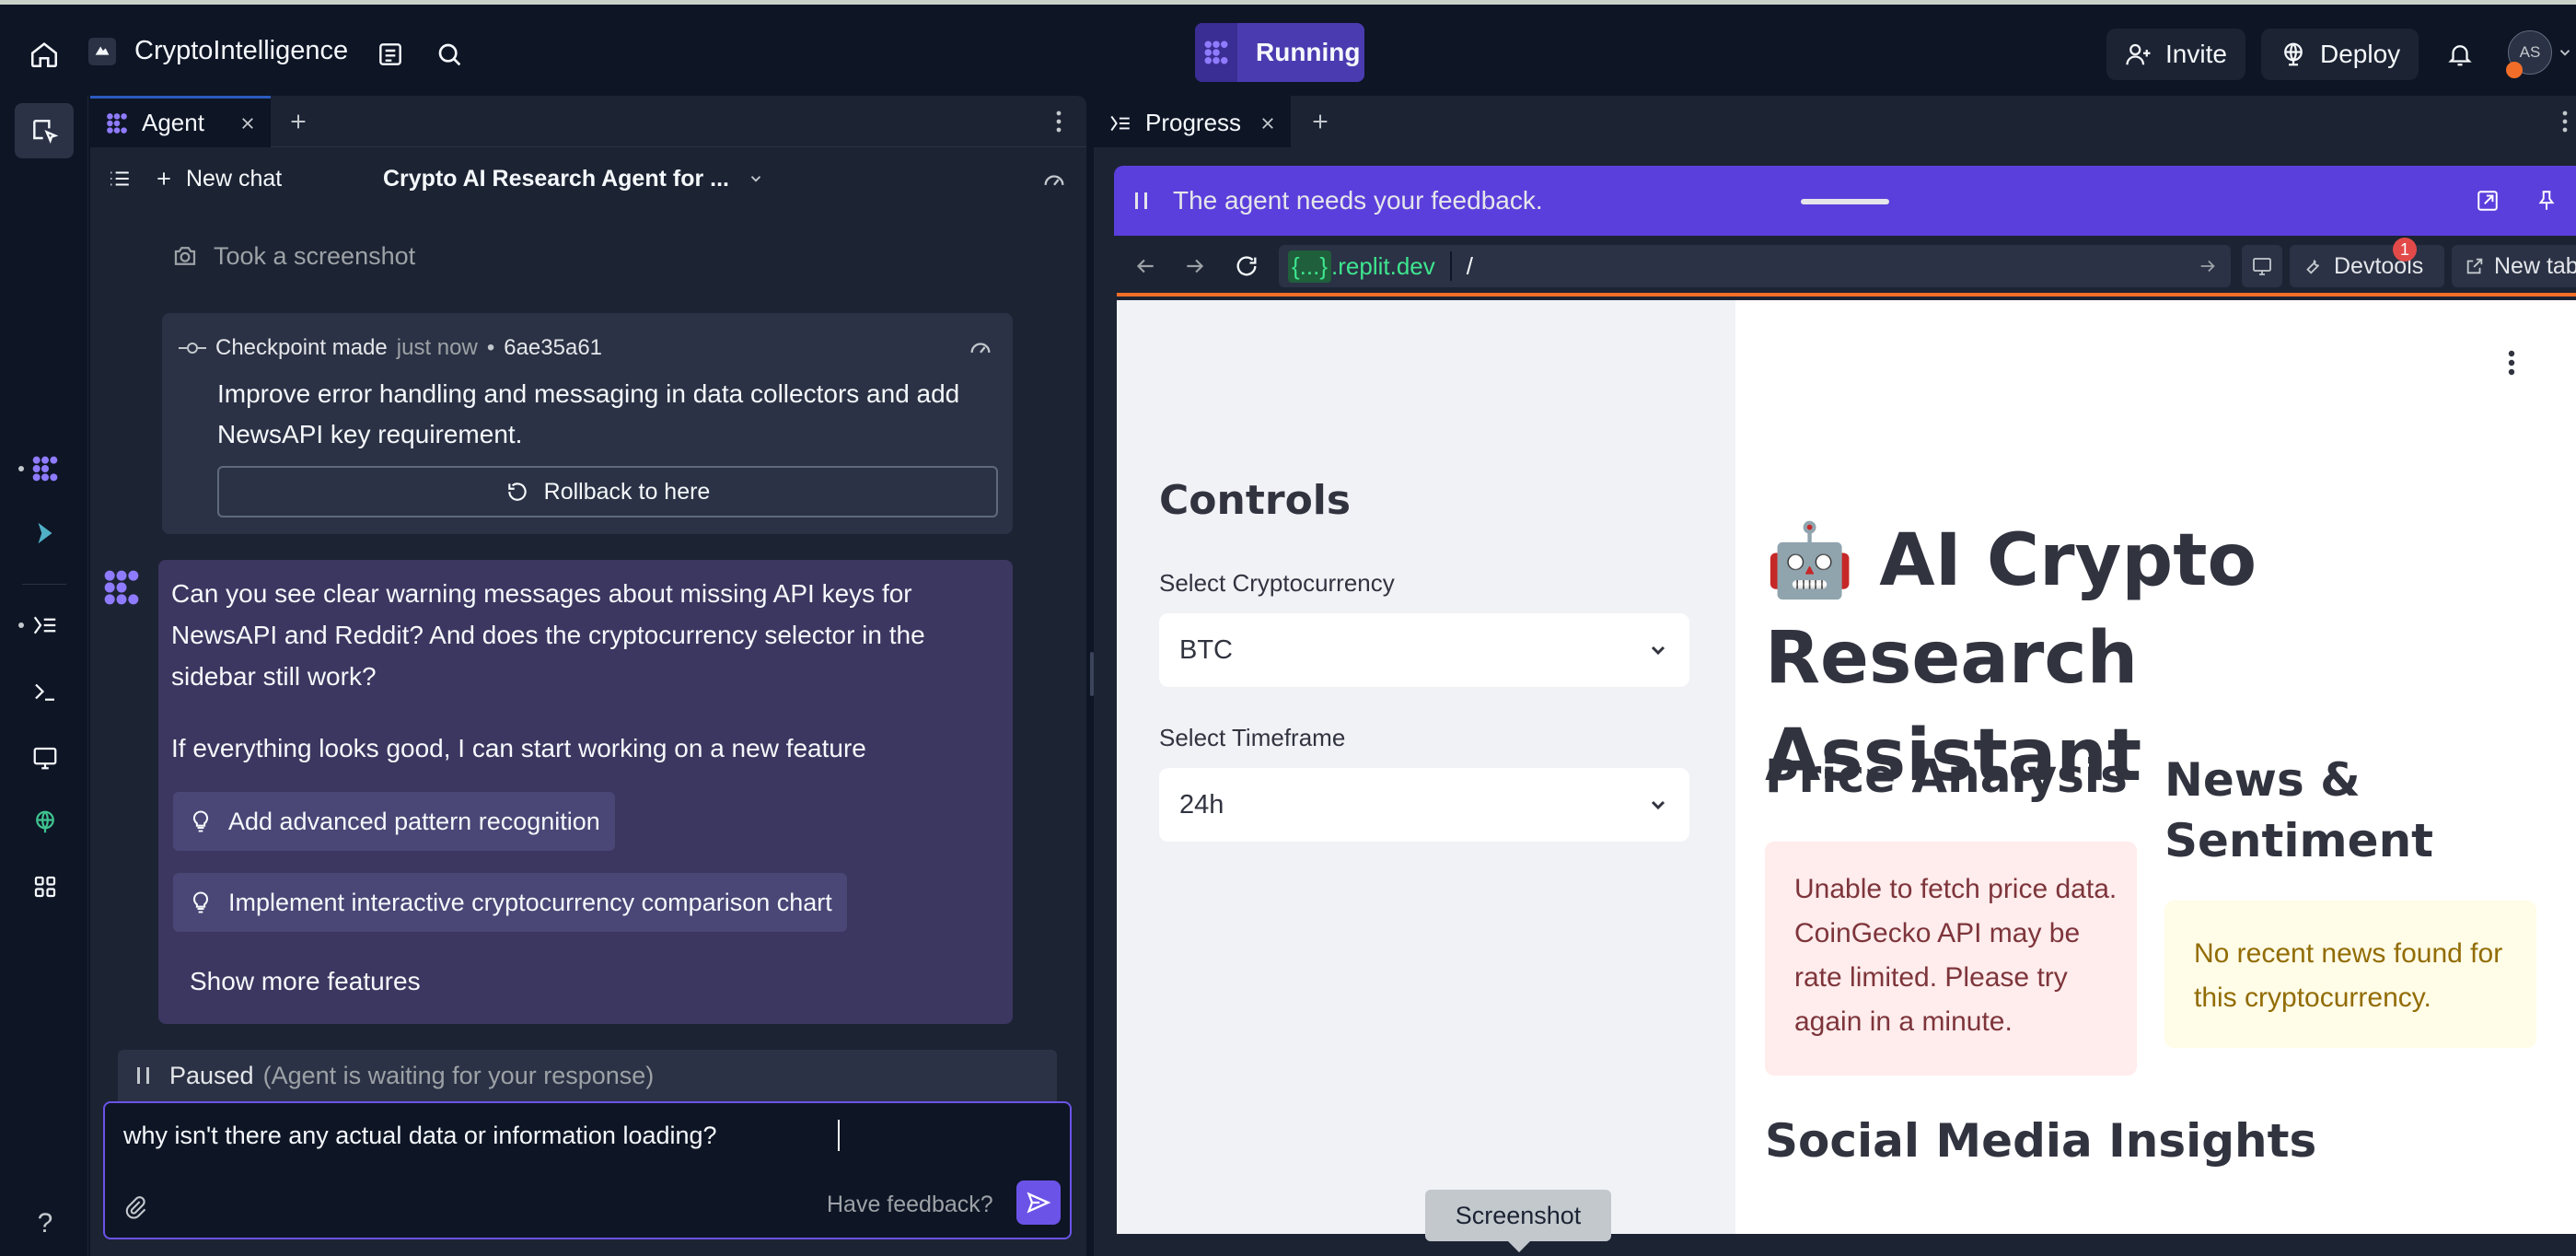  Describe the element at coordinates (1246, 266) in the screenshot. I see `reload-icon` at that location.